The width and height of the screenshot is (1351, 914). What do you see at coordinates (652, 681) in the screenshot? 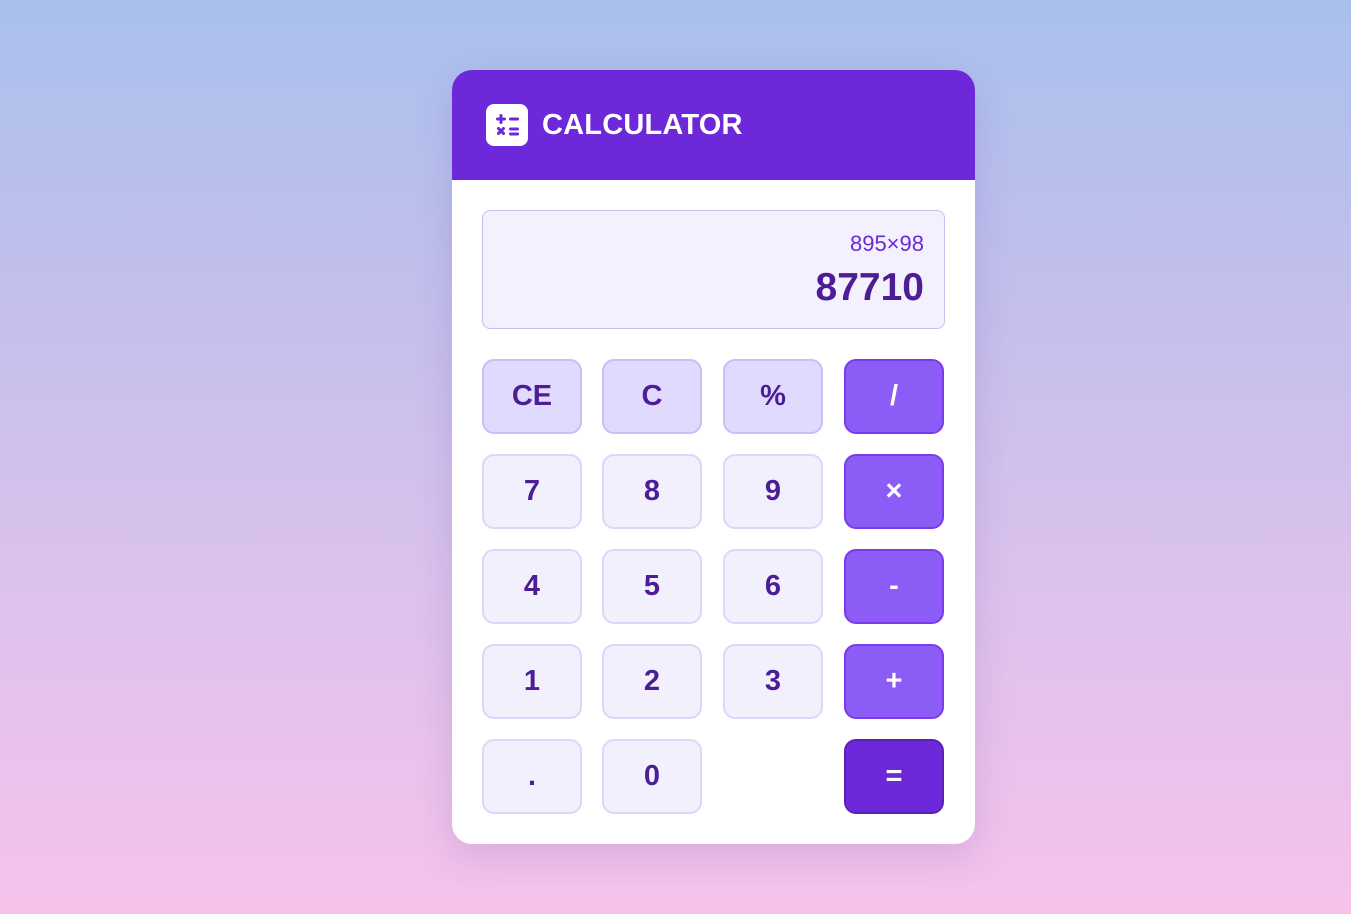
I see `digit-2-button: 2` at bounding box center [652, 681].